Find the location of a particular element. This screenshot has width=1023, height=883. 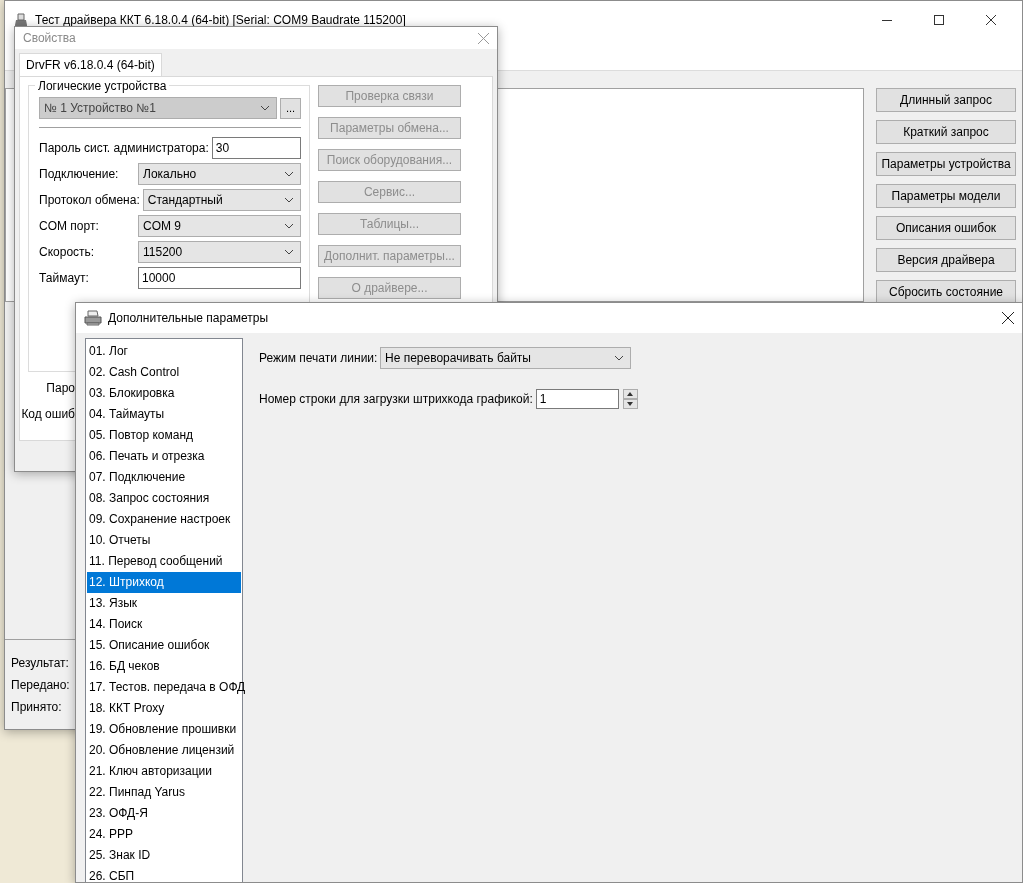

command-button: Краткий запрос is located at coordinates (946, 132).